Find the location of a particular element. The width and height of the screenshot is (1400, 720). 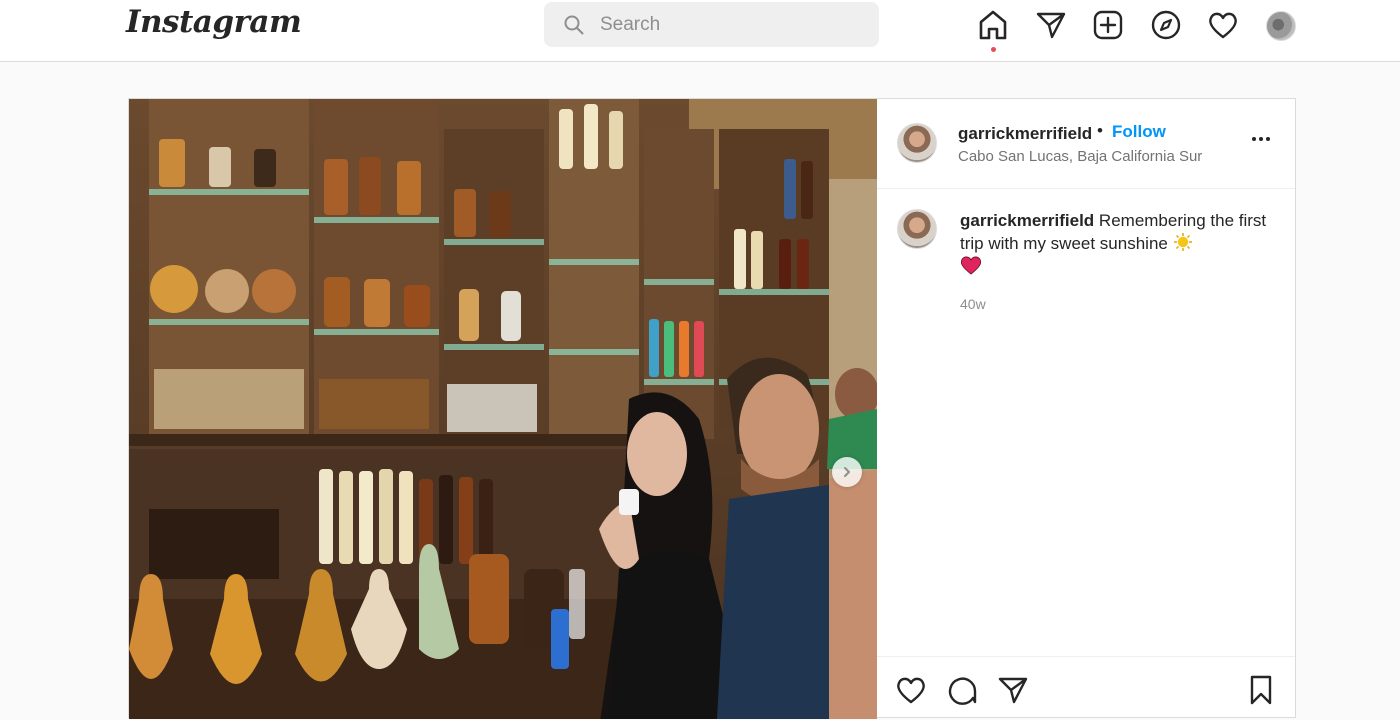

comment-icon is located at coordinates (962, 690).